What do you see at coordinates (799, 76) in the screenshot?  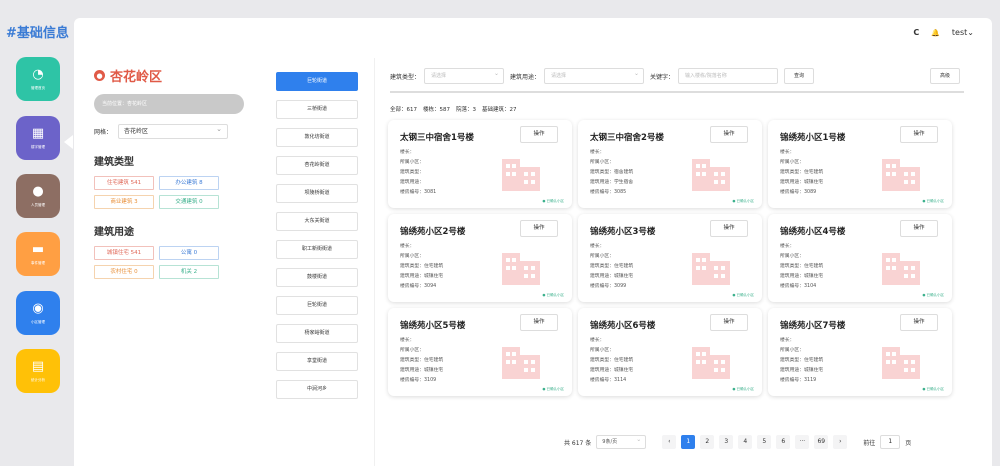 I see `search-button: 查询` at bounding box center [799, 76].